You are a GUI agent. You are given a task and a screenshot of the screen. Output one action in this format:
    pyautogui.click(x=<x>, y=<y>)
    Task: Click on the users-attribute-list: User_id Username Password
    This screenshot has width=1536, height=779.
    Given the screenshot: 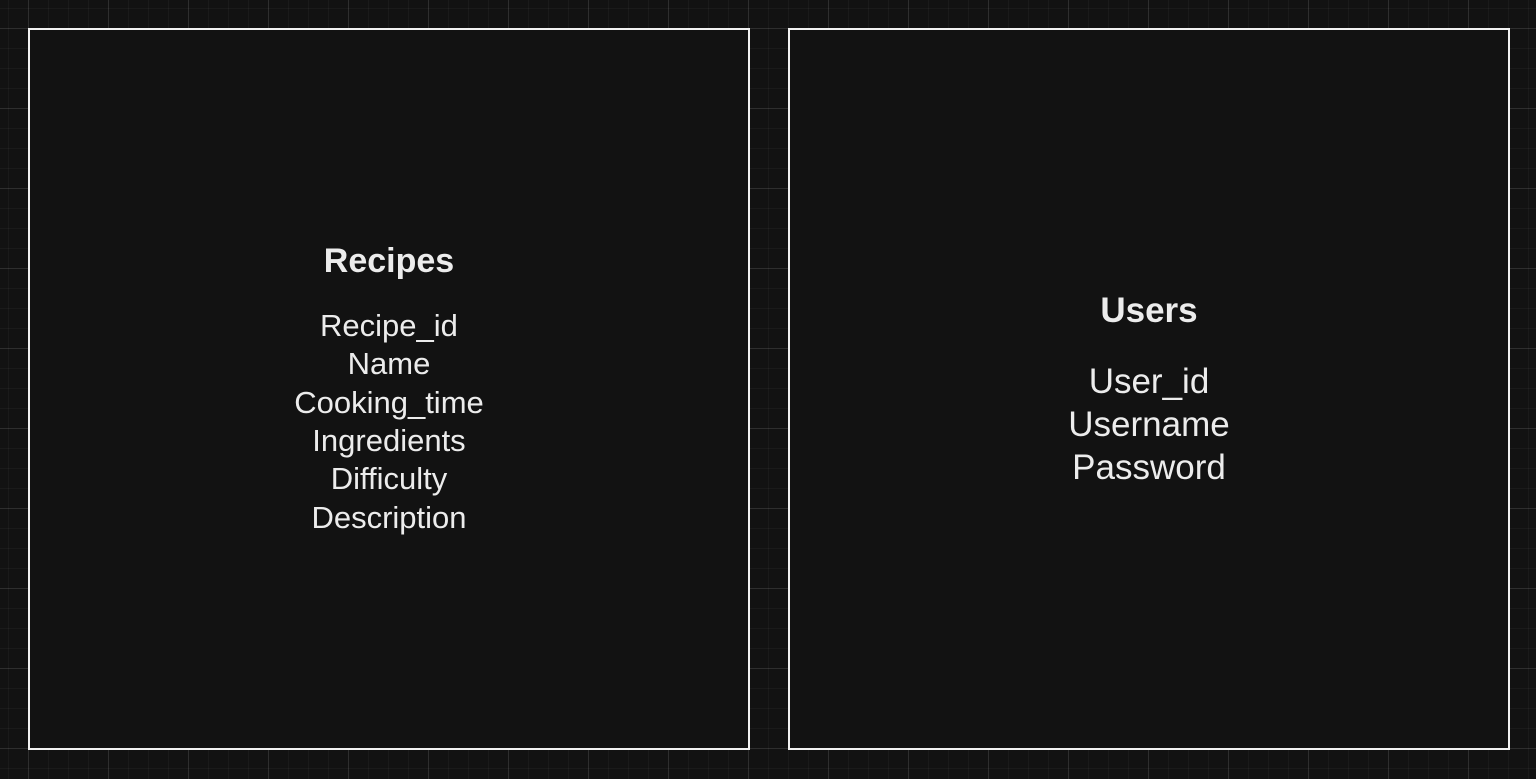 What is the action you would take?
    pyautogui.click(x=1148, y=424)
    